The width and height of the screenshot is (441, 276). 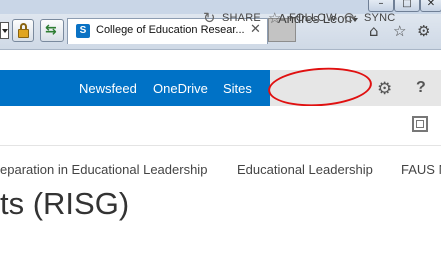 I want to click on tab-close-button: ✕, so click(x=255, y=29).